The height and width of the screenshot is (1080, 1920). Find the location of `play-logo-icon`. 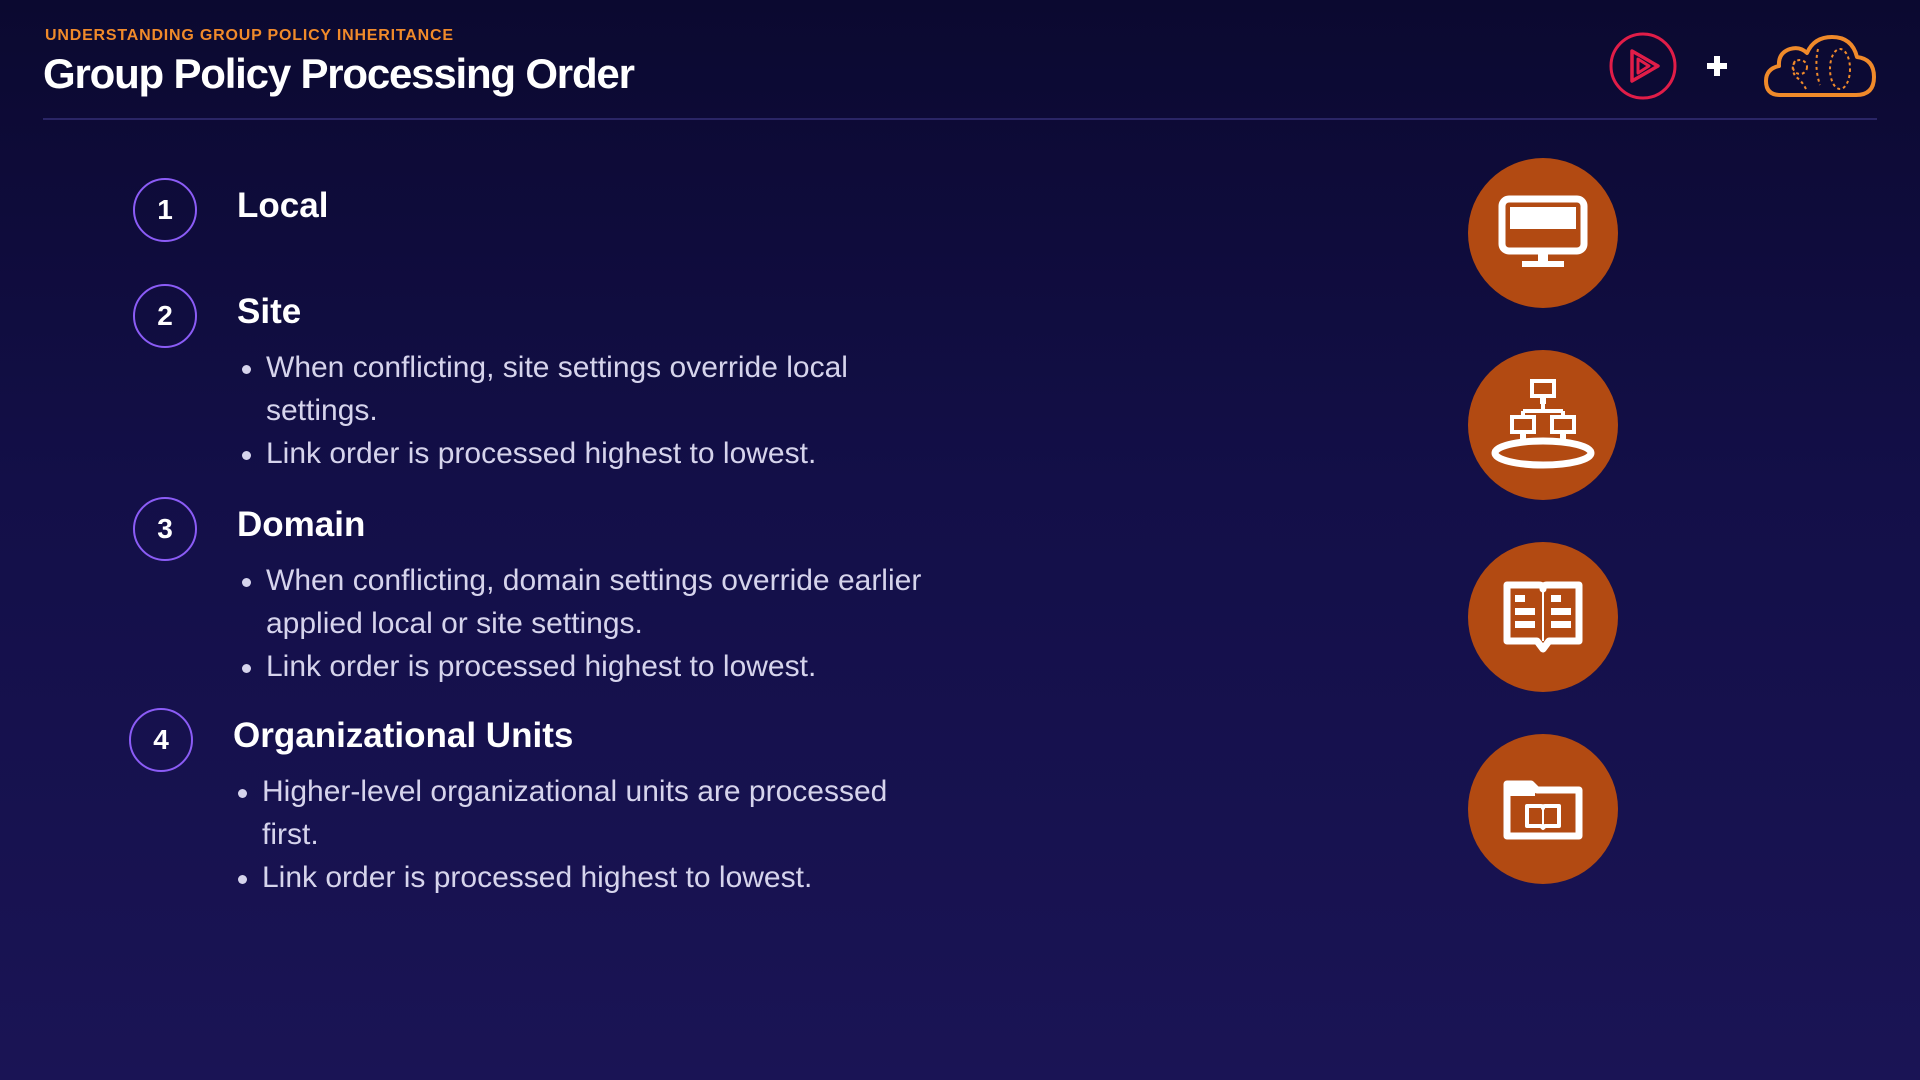

play-logo-icon is located at coordinates (1643, 66).